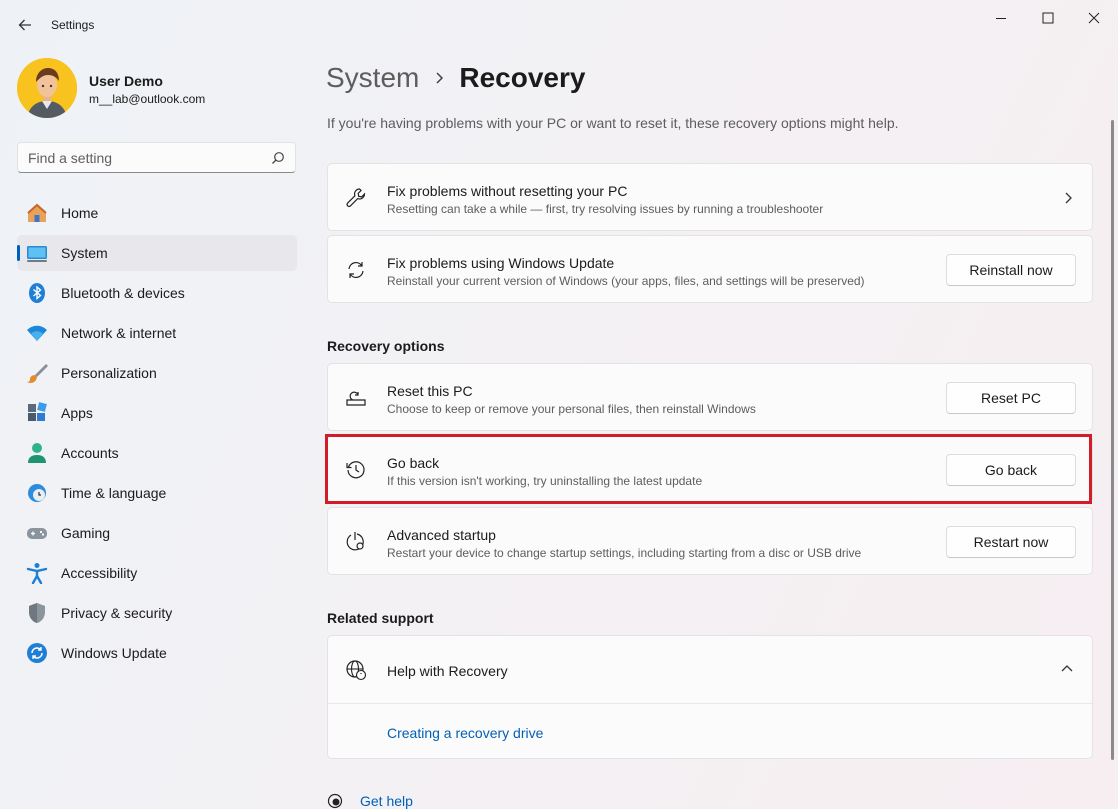  Describe the element at coordinates (522, 78) in the screenshot. I see `page-title: Recovery` at that location.